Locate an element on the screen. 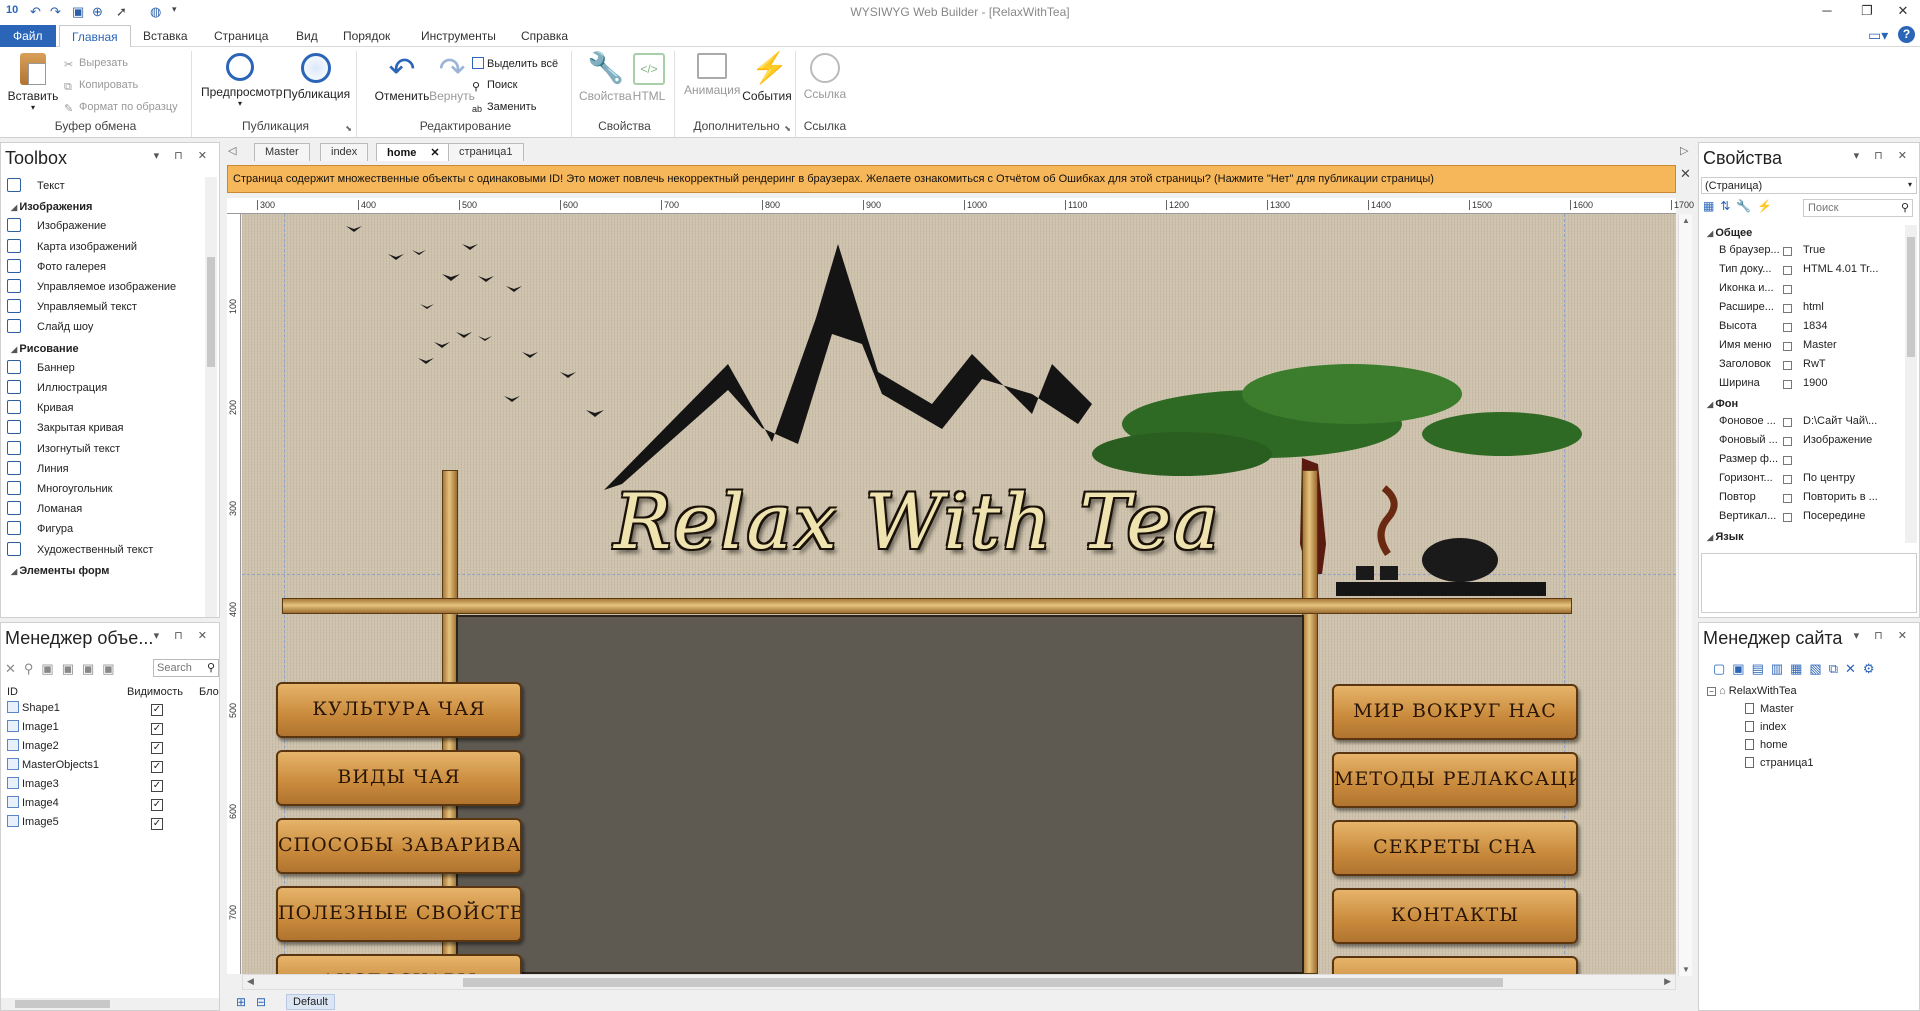  minimize-button: ─ is located at coordinates (1827, 10).